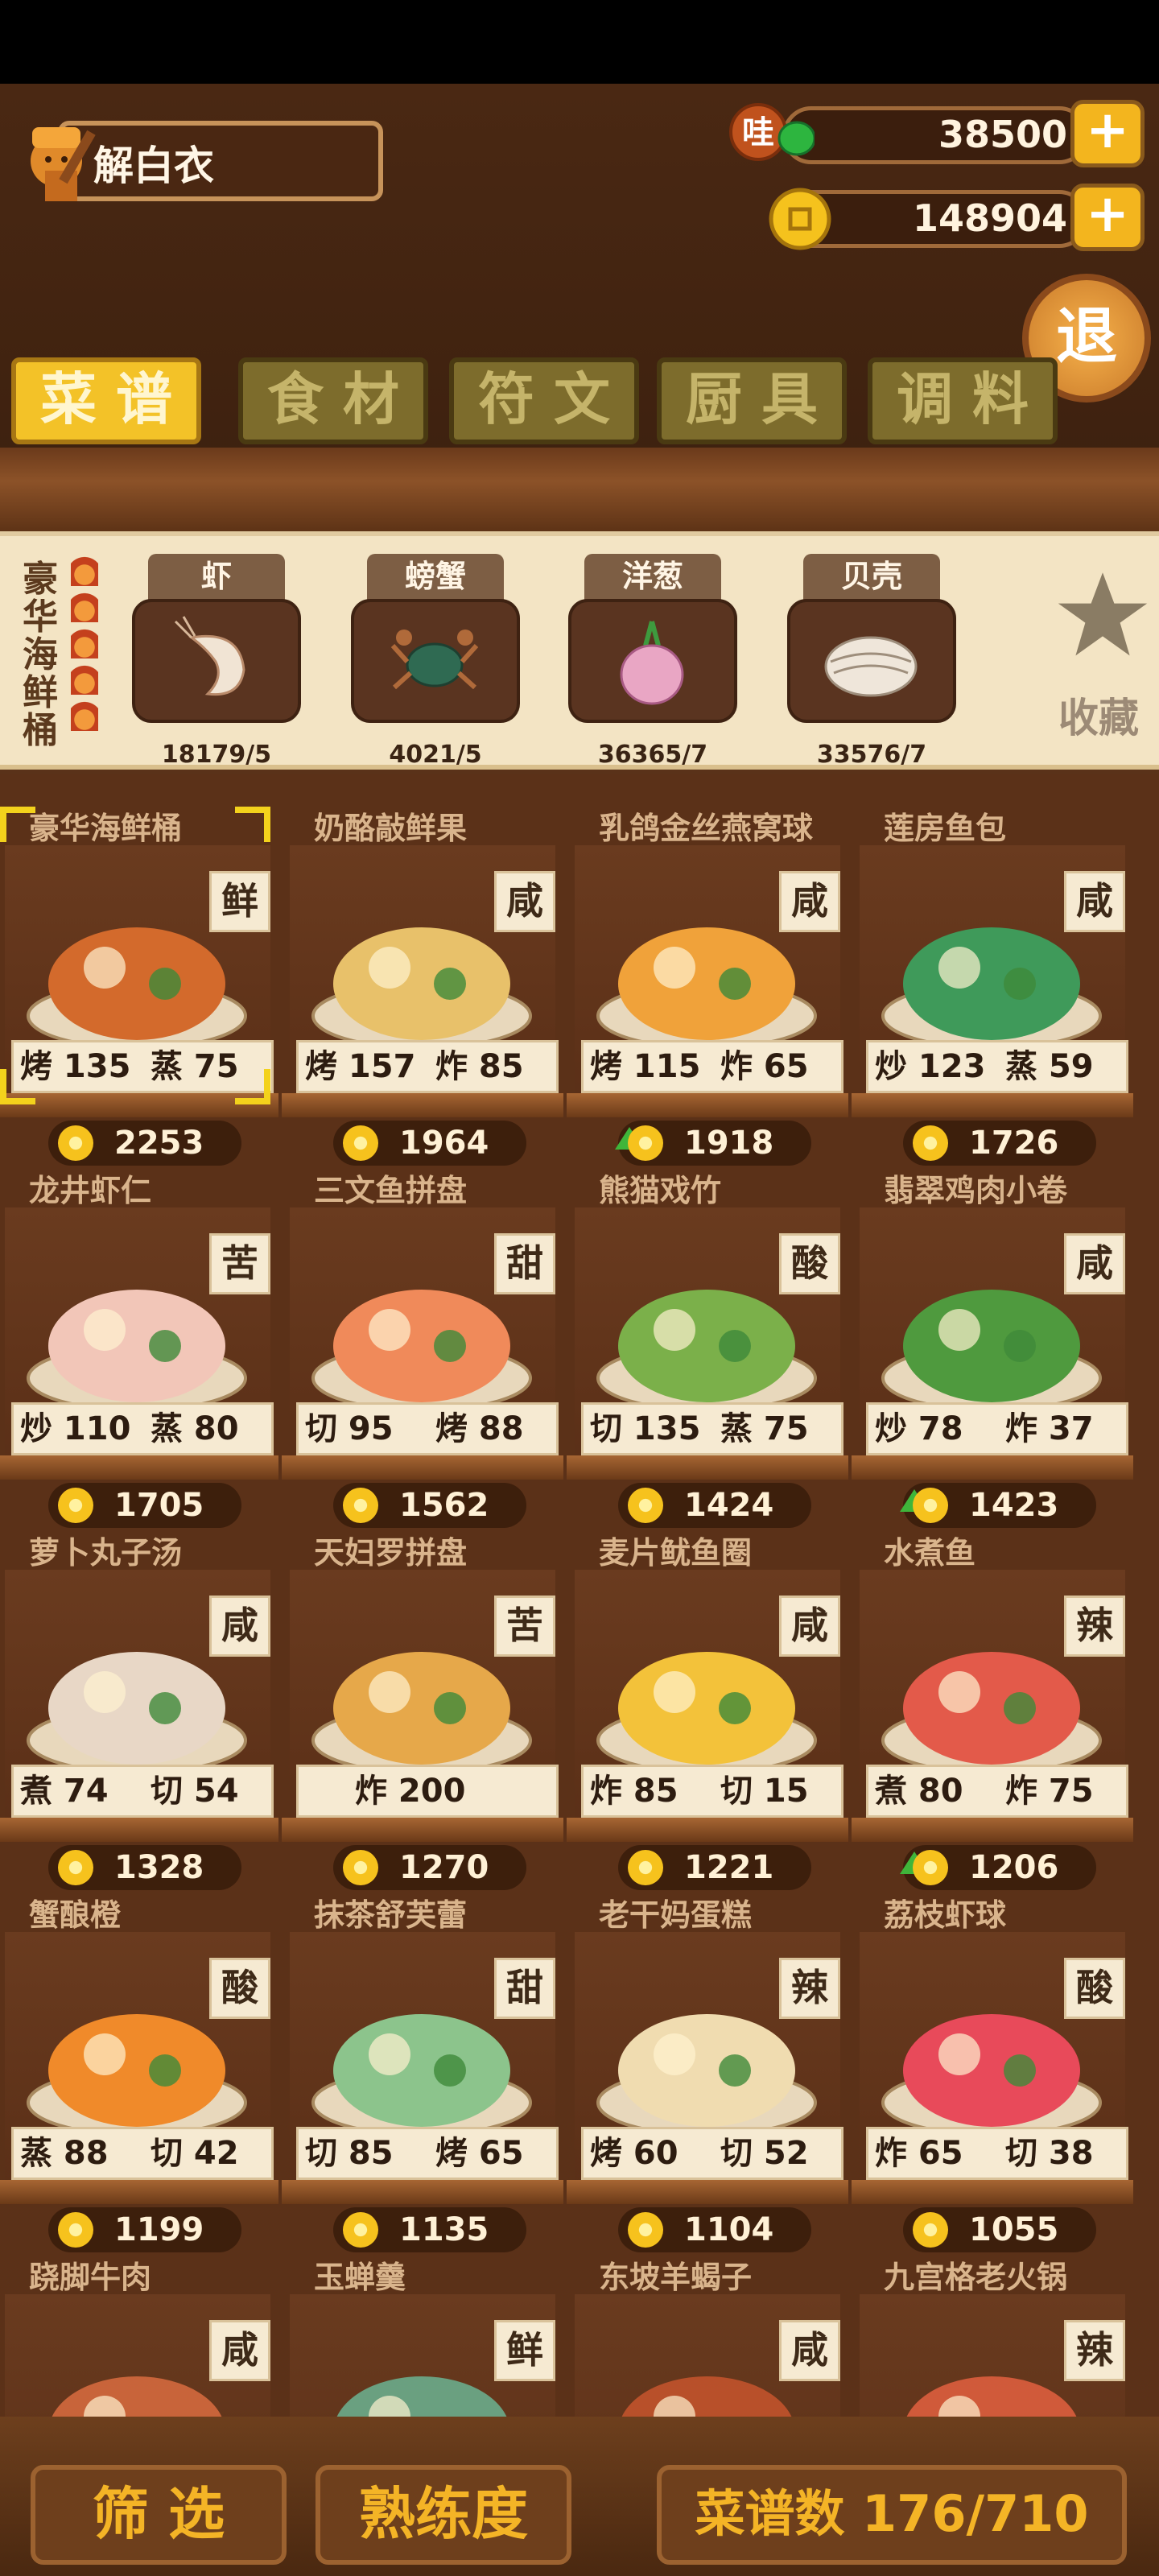 Image resolution: width=1159 pixels, height=2576 pixels. Describe the element at coordinates (729, 1867) in the screenshot. I see `price-value: 1221` at that location.